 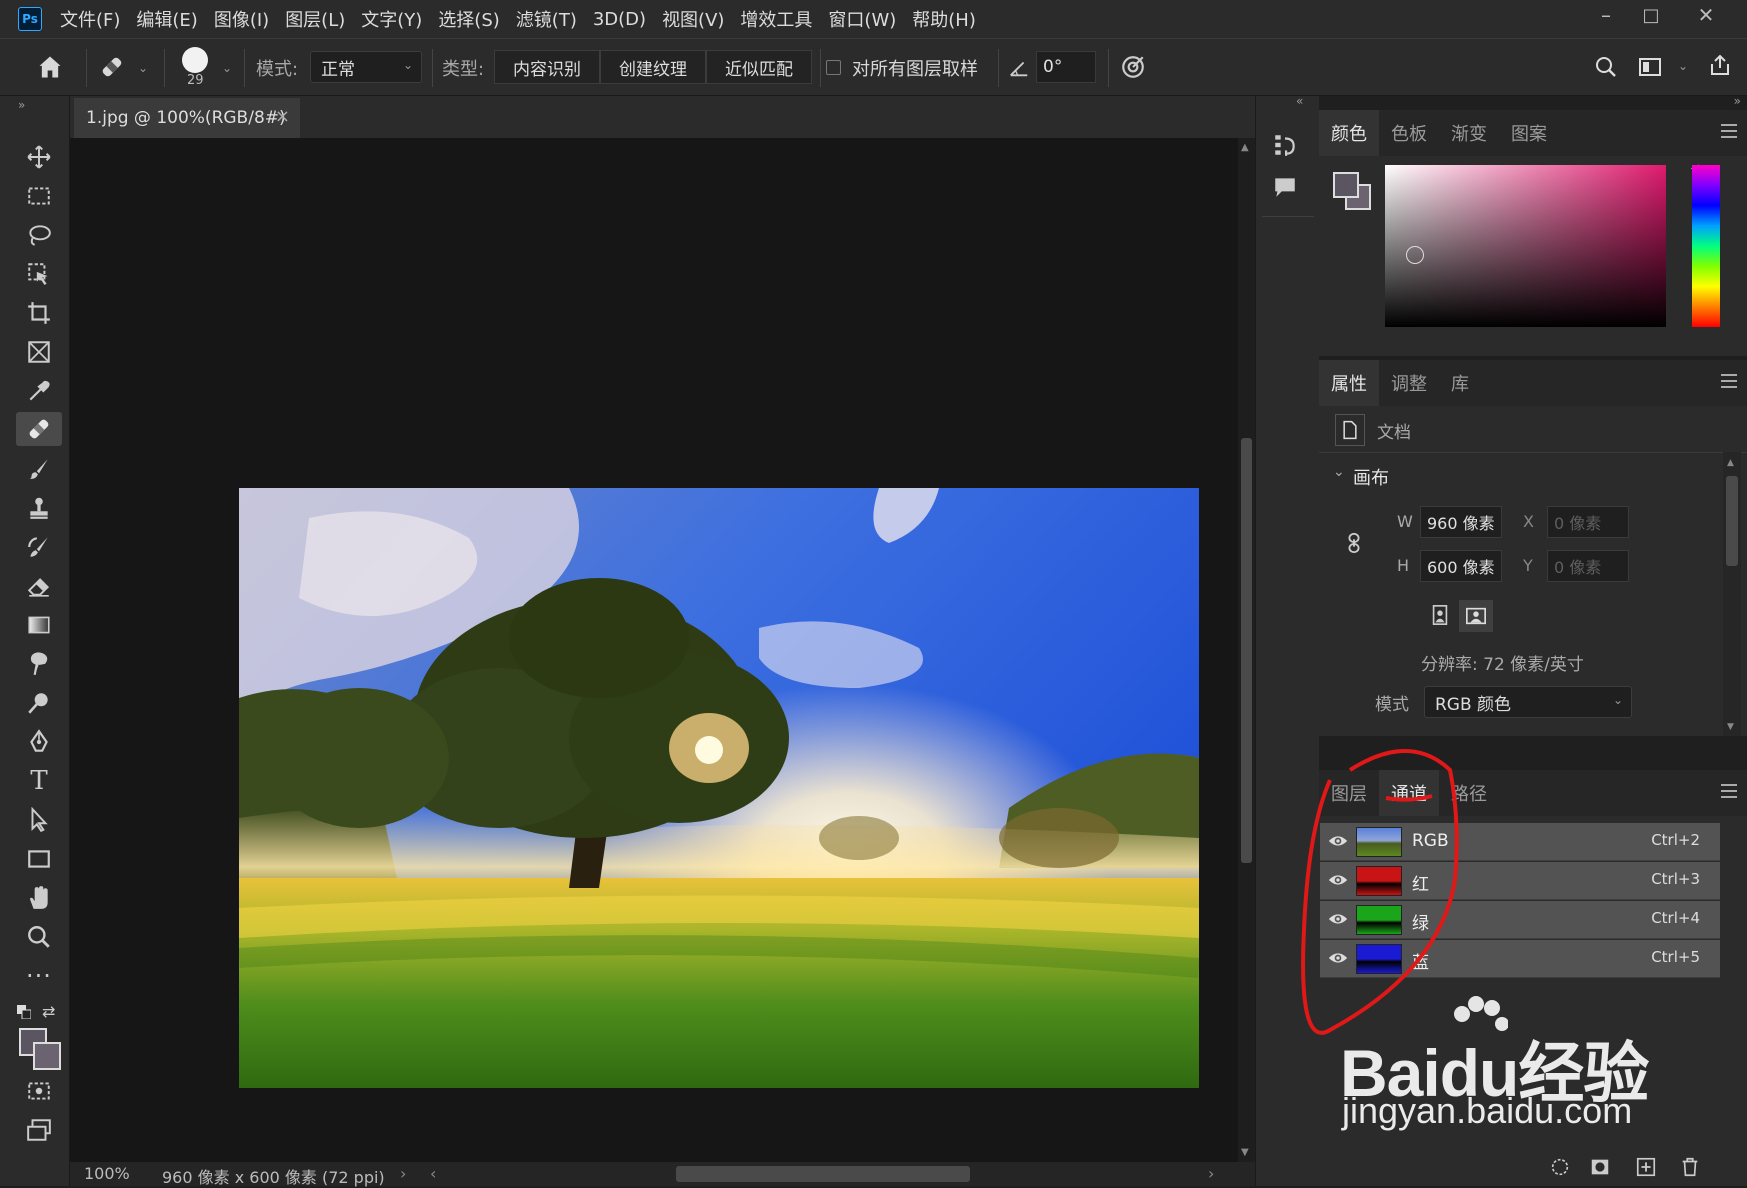 I want to click on path-selection-tool-icon, so click(x=39, y=820).